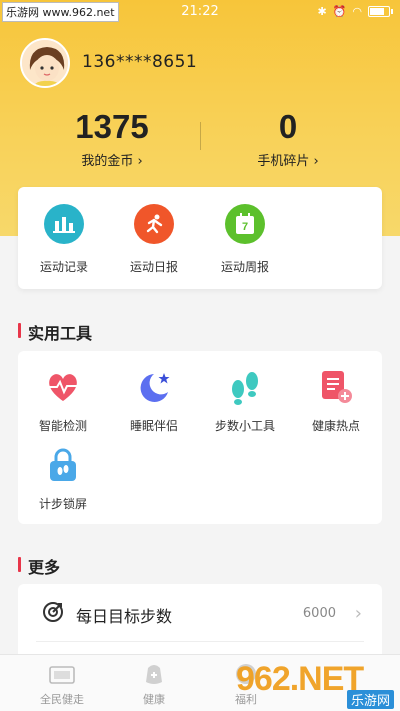  I want to click on more-section-title: 更多, so click(39, 566).